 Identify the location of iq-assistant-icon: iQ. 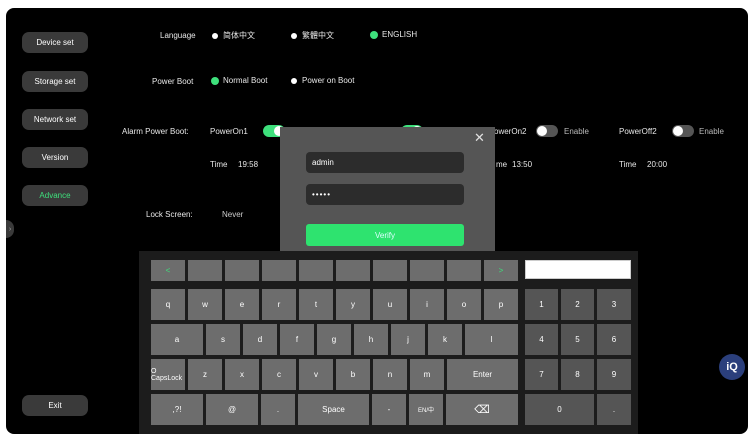
(732, 367).